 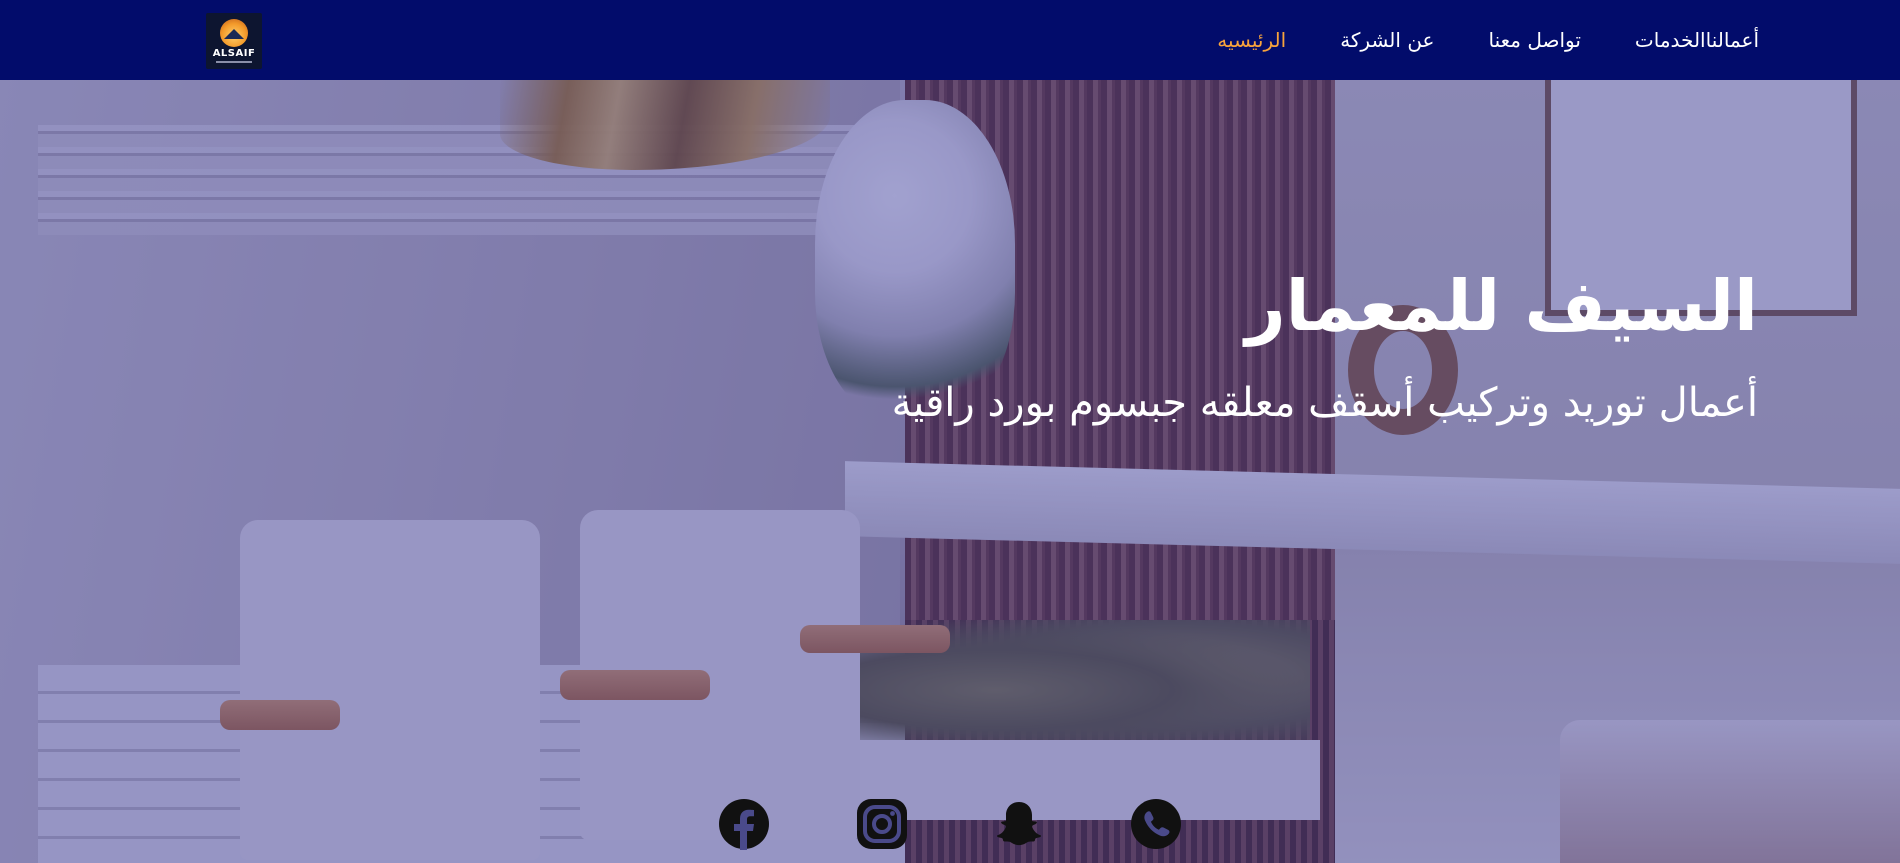 I want to click on hero-title: السيف للمعمار, so click(x=1501, y=306).